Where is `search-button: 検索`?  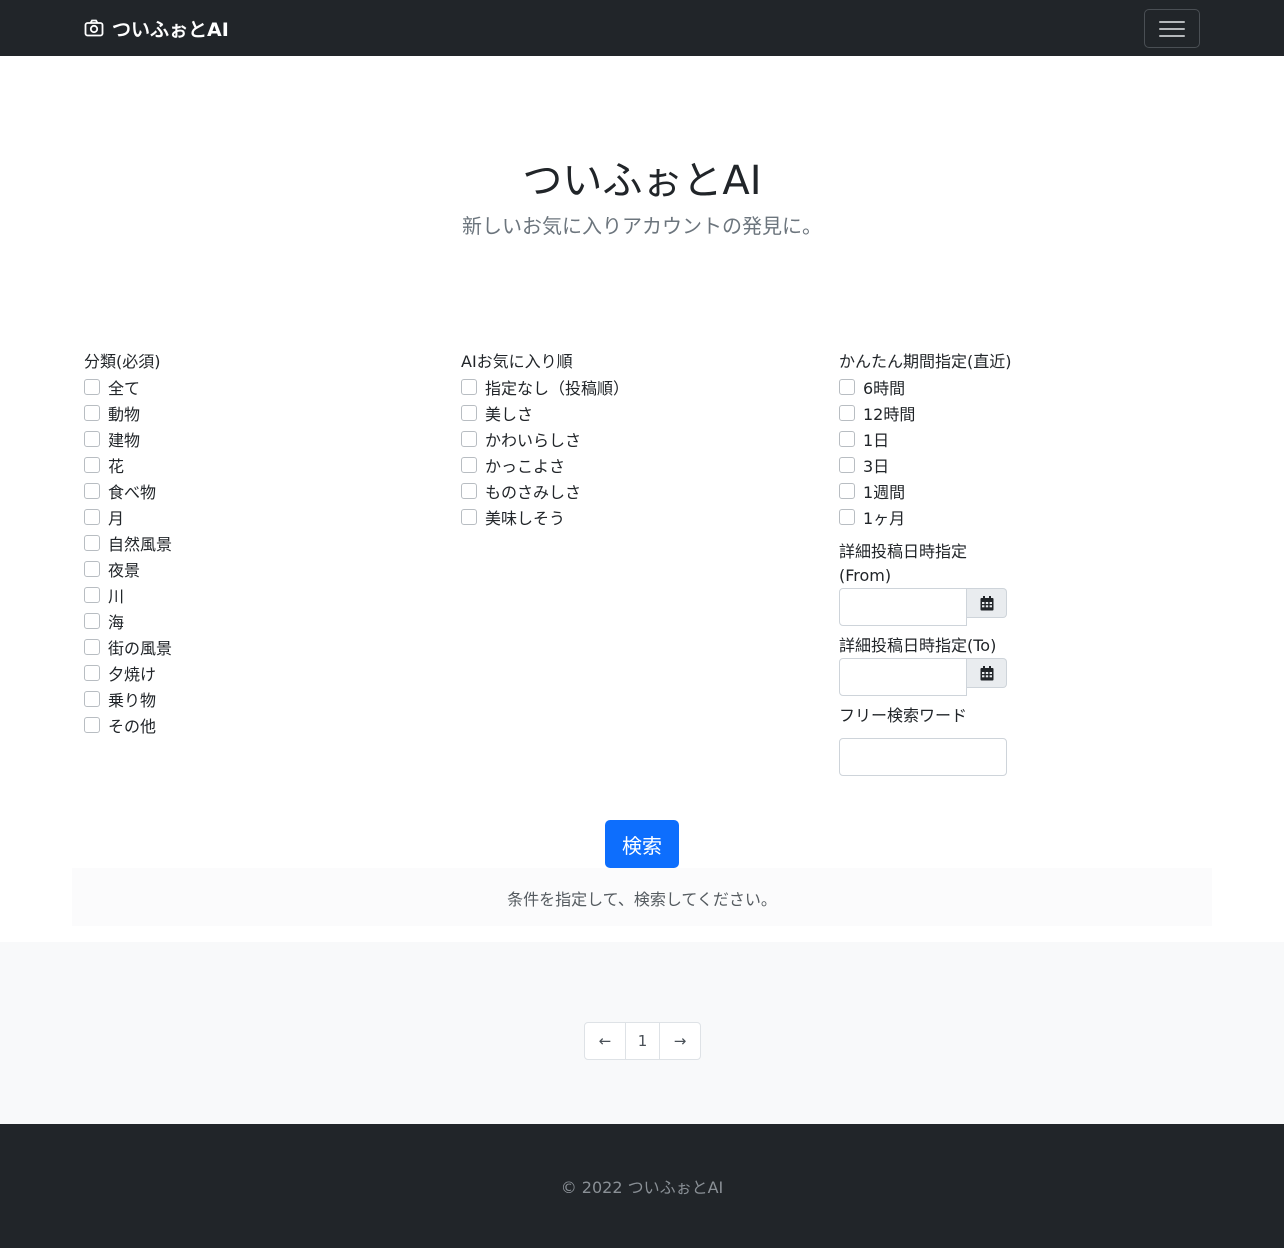 search-button: 検索 is located at coordinates (642, 844).